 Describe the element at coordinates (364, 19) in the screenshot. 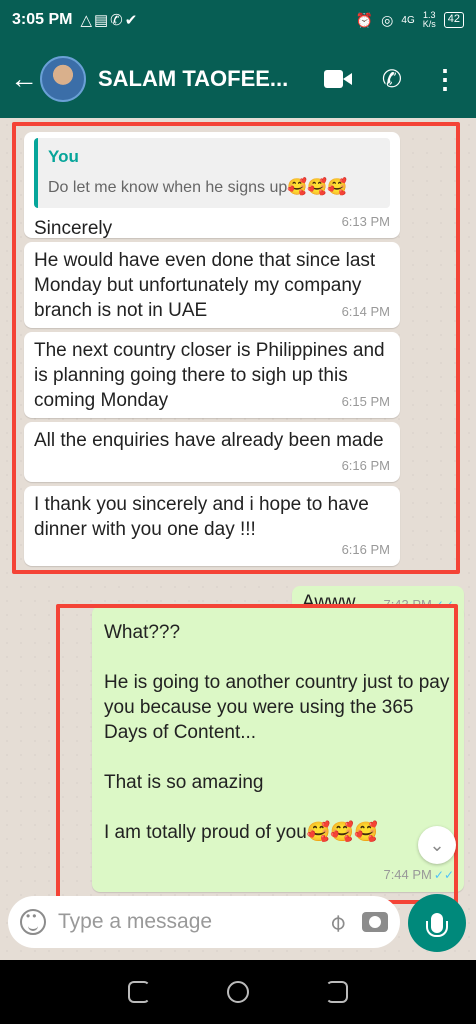

I see `alarm-icon: ⏰` at that location.